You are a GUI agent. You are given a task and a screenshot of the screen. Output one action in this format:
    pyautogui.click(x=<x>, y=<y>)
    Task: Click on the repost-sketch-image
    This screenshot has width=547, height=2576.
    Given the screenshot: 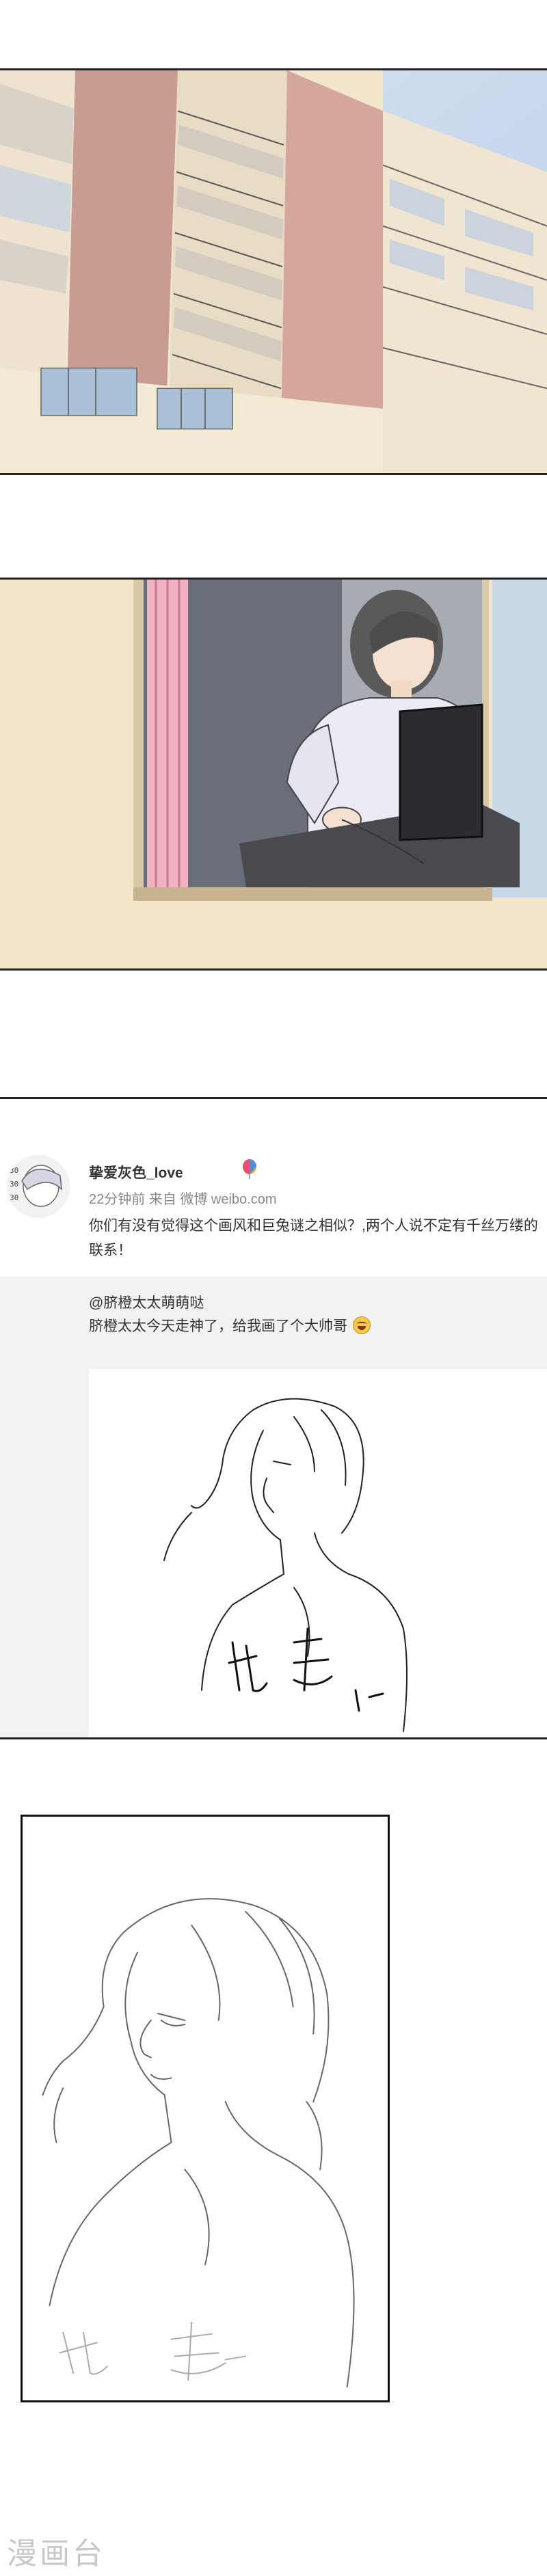 What is the action you would take?
    pyautogui.click(x=318, y=1553)
    